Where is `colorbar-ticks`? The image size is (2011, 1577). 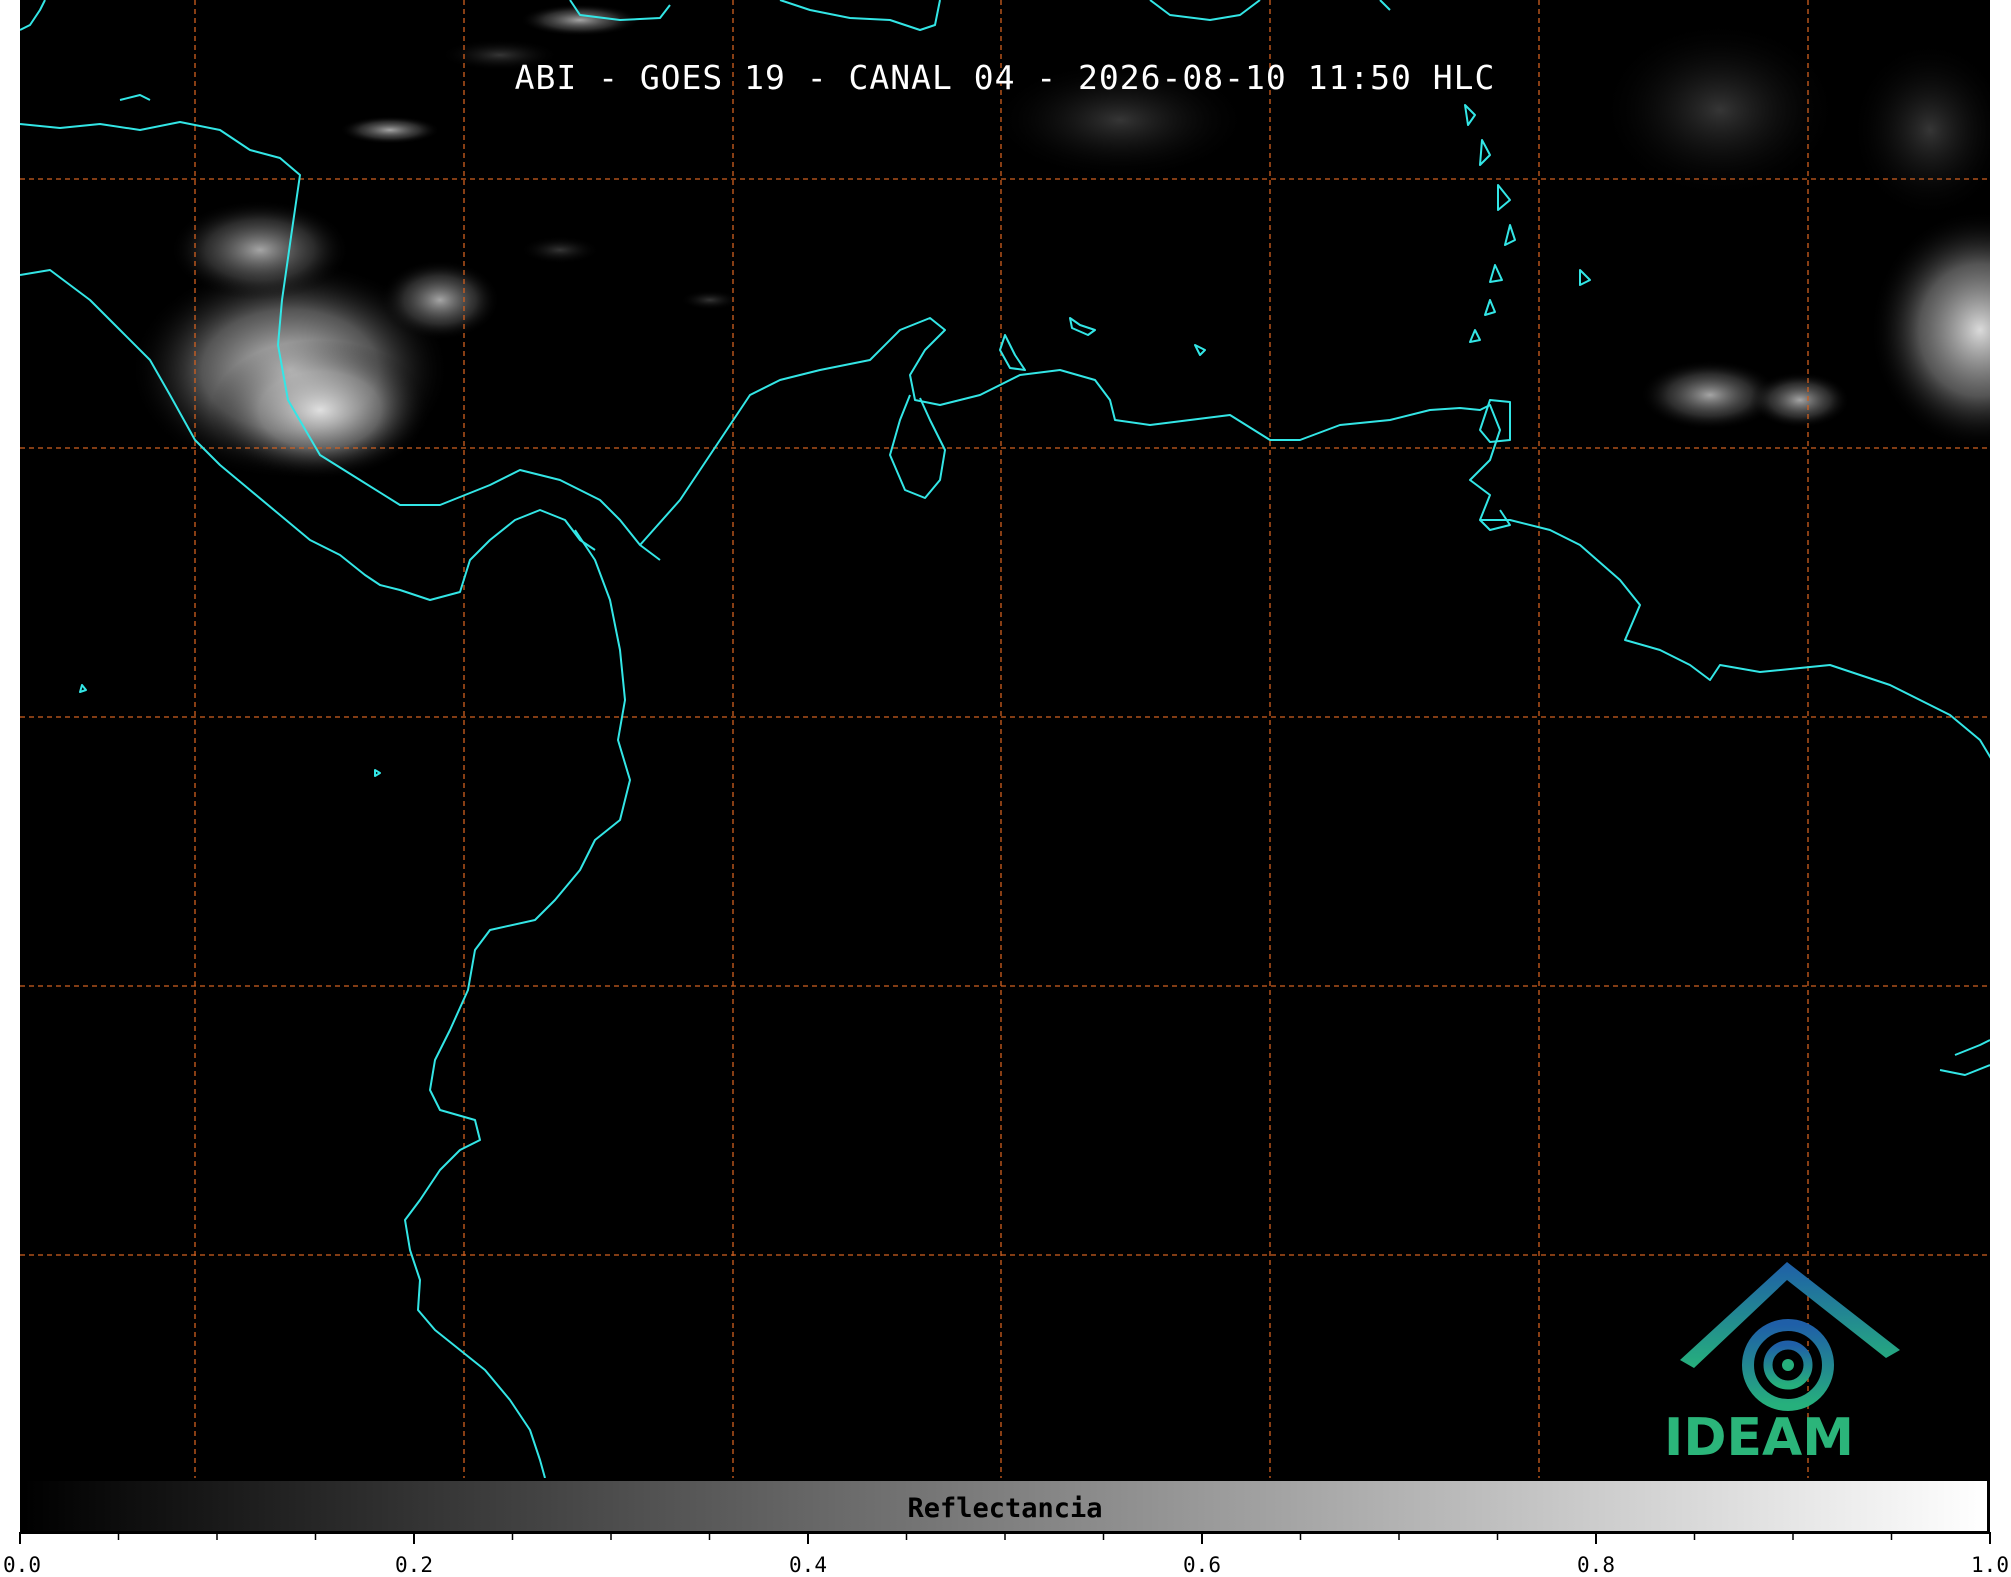
colorbar-ticks is located at coordinates (1005, 1538).